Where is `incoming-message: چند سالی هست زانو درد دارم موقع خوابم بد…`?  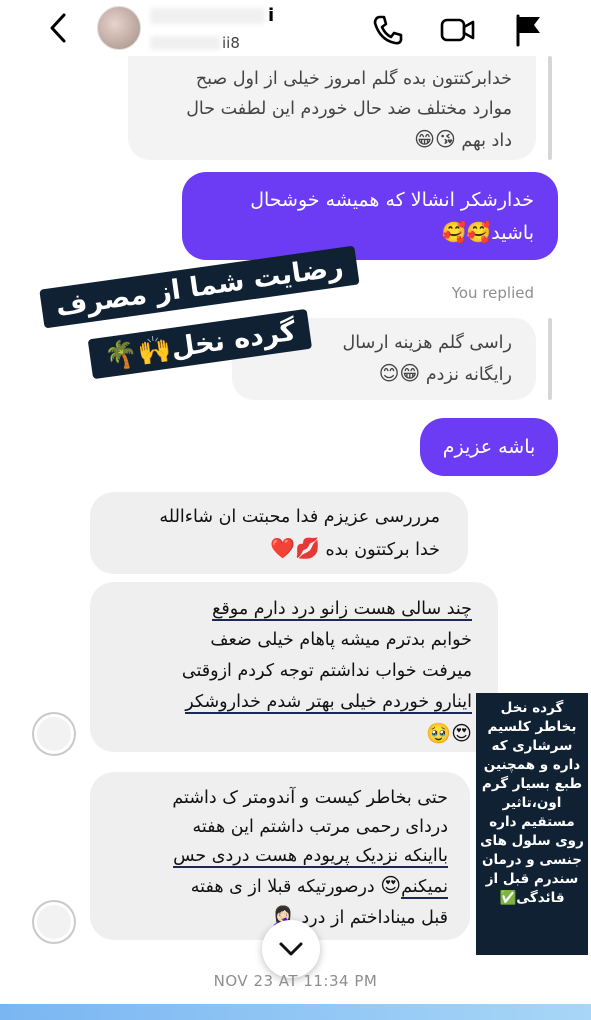 incoming-message: چند سالی هست زانو درد دارم موقع خوابم بد… is located at coordinates (294, 667).